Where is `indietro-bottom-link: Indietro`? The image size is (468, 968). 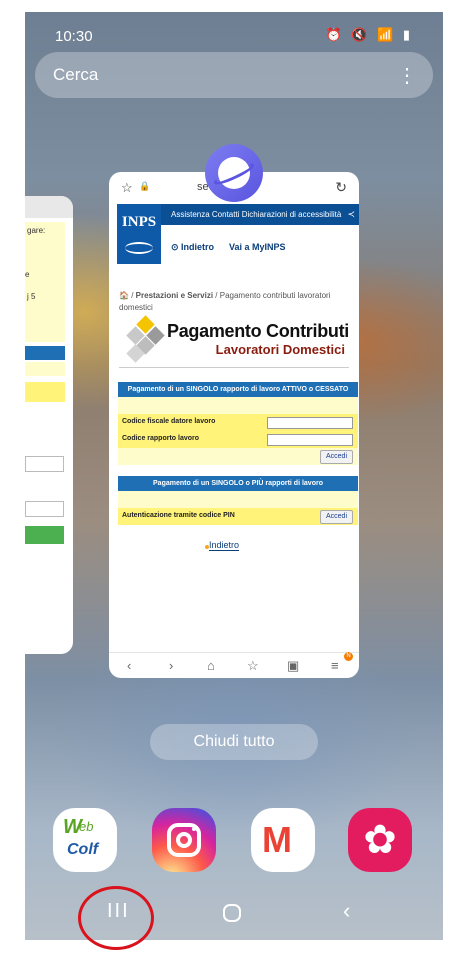
indietro-bottom-link: Indietro is located at coordinates (224, 545).